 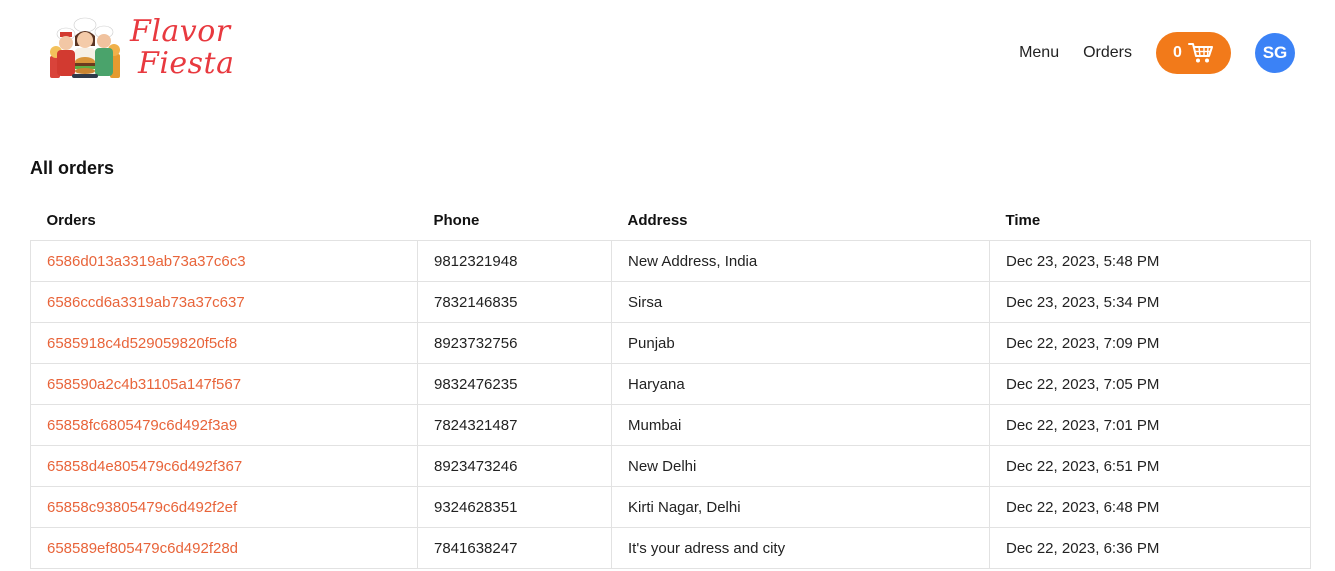 What do you see at coordinates (800, 466) in the screenshot?
I see `address-cell: New Delhi` at bounding box center [800, 466].